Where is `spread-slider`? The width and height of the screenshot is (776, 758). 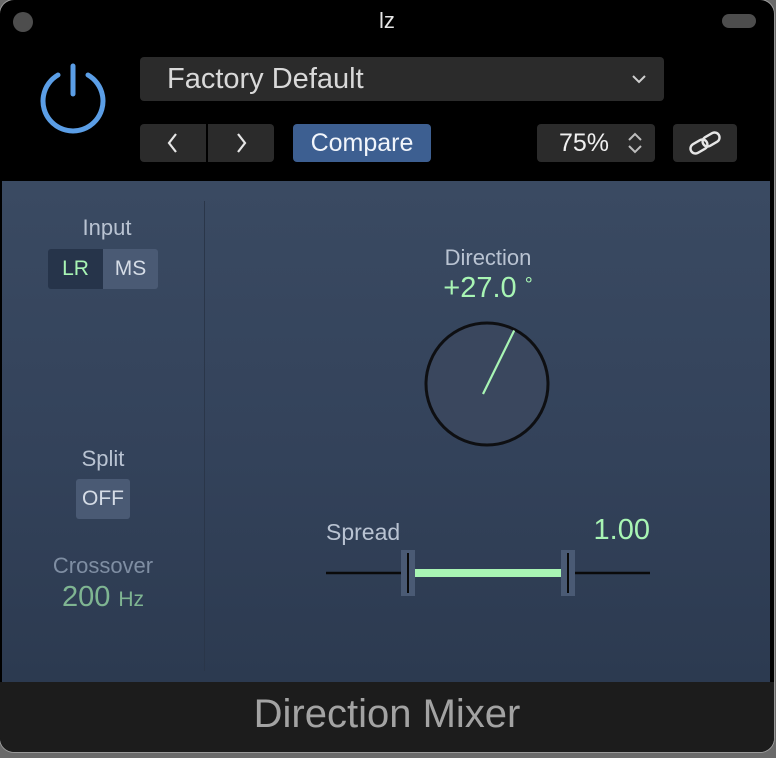 spread-slider is located at coordinates (488, 573).